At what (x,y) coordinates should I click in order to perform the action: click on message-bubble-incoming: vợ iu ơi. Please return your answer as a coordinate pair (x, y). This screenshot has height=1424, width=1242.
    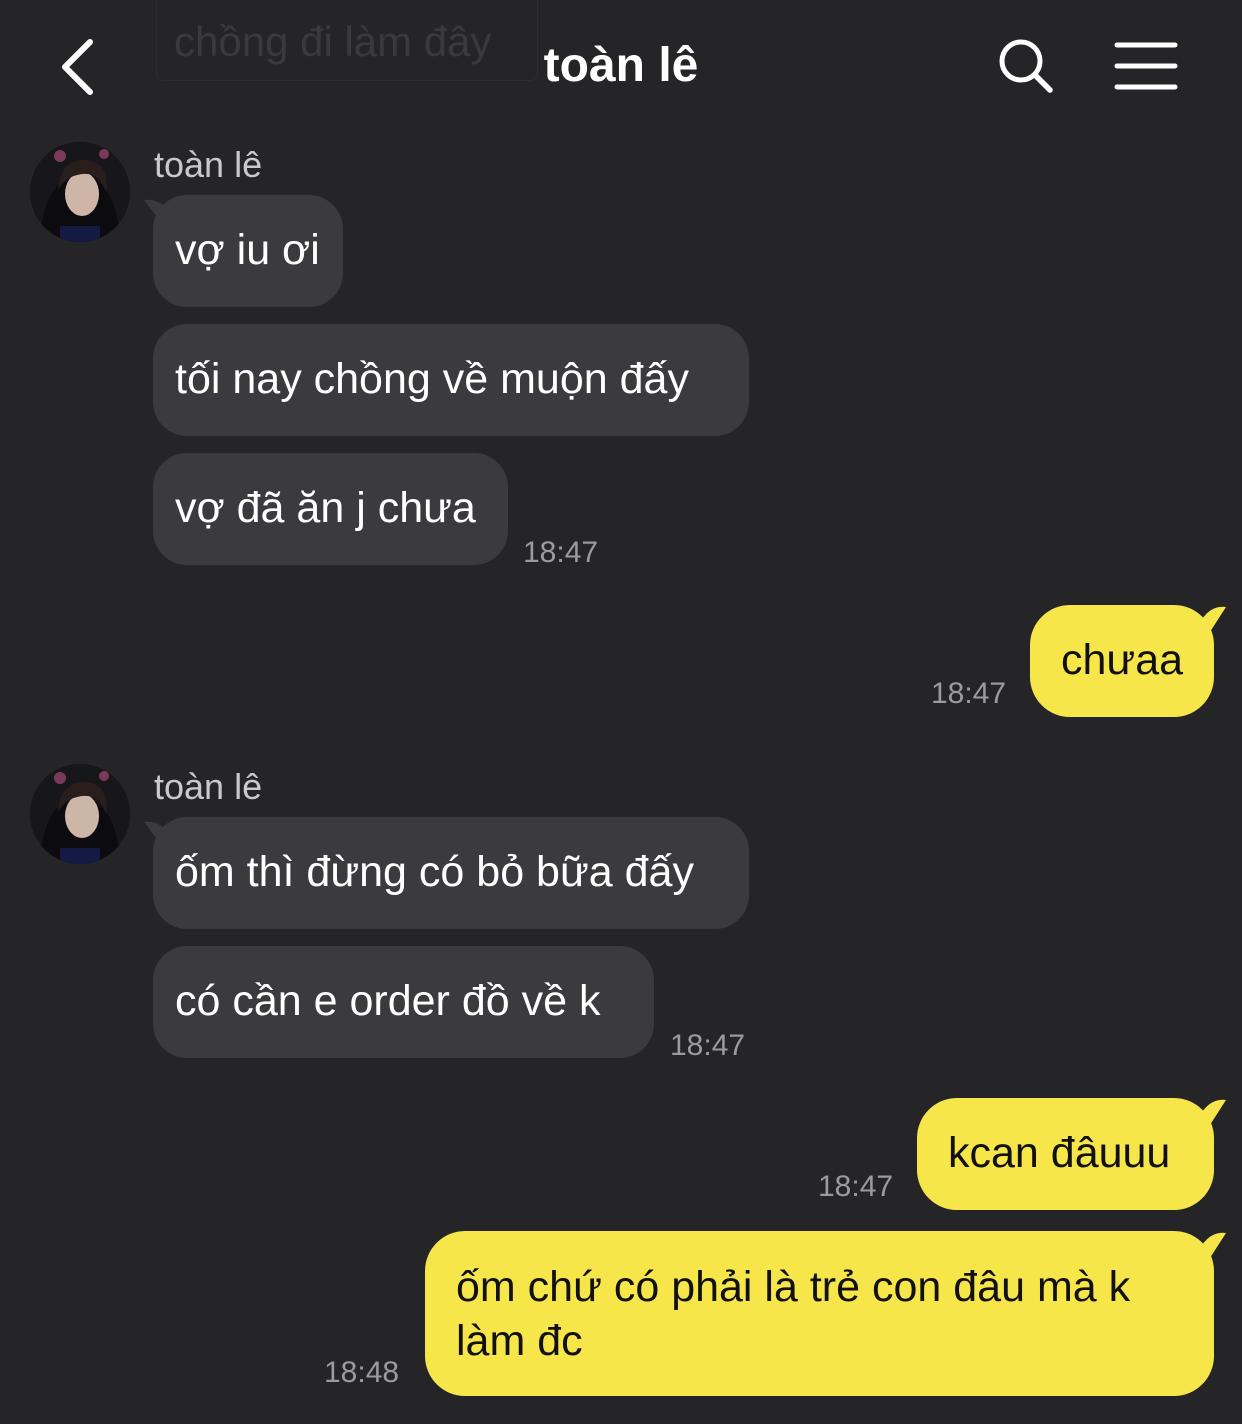
    Looking at the image, I should click on (248, 251).